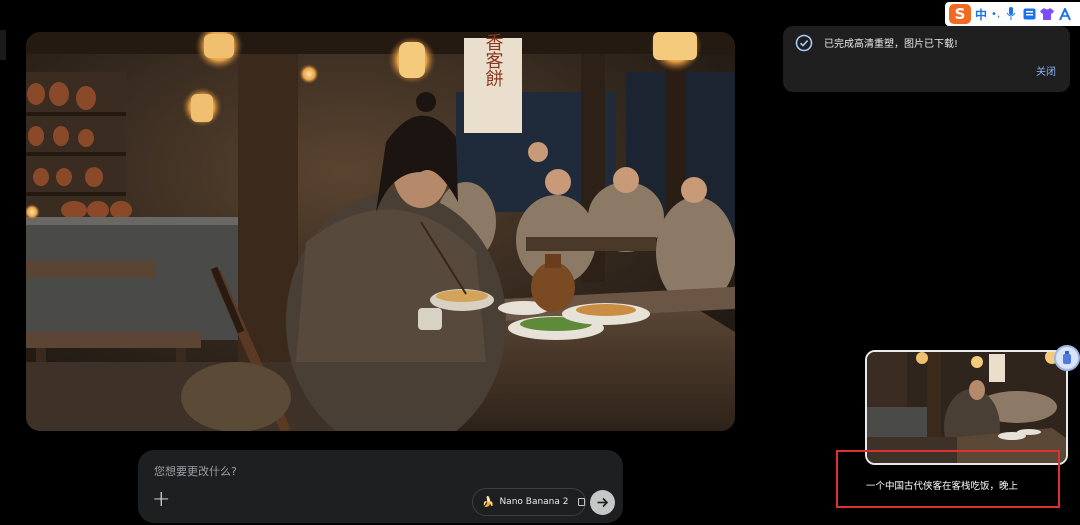 The image size is (1080, 525). What do you see at coordinates (3, 45) in the screenshot?
I see `sidebar-edge` at bounding box center [3, 45].